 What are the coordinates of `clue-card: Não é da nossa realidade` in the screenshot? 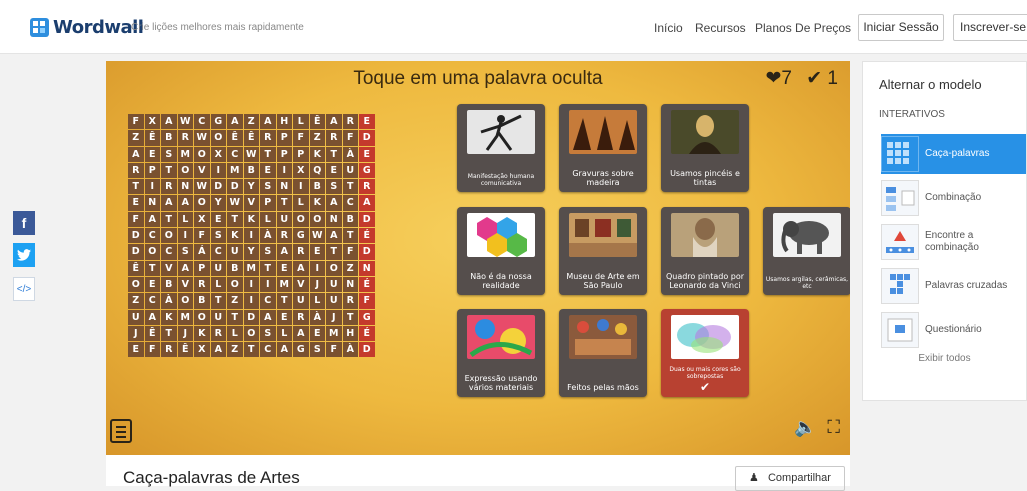 It's located at (501, 251).